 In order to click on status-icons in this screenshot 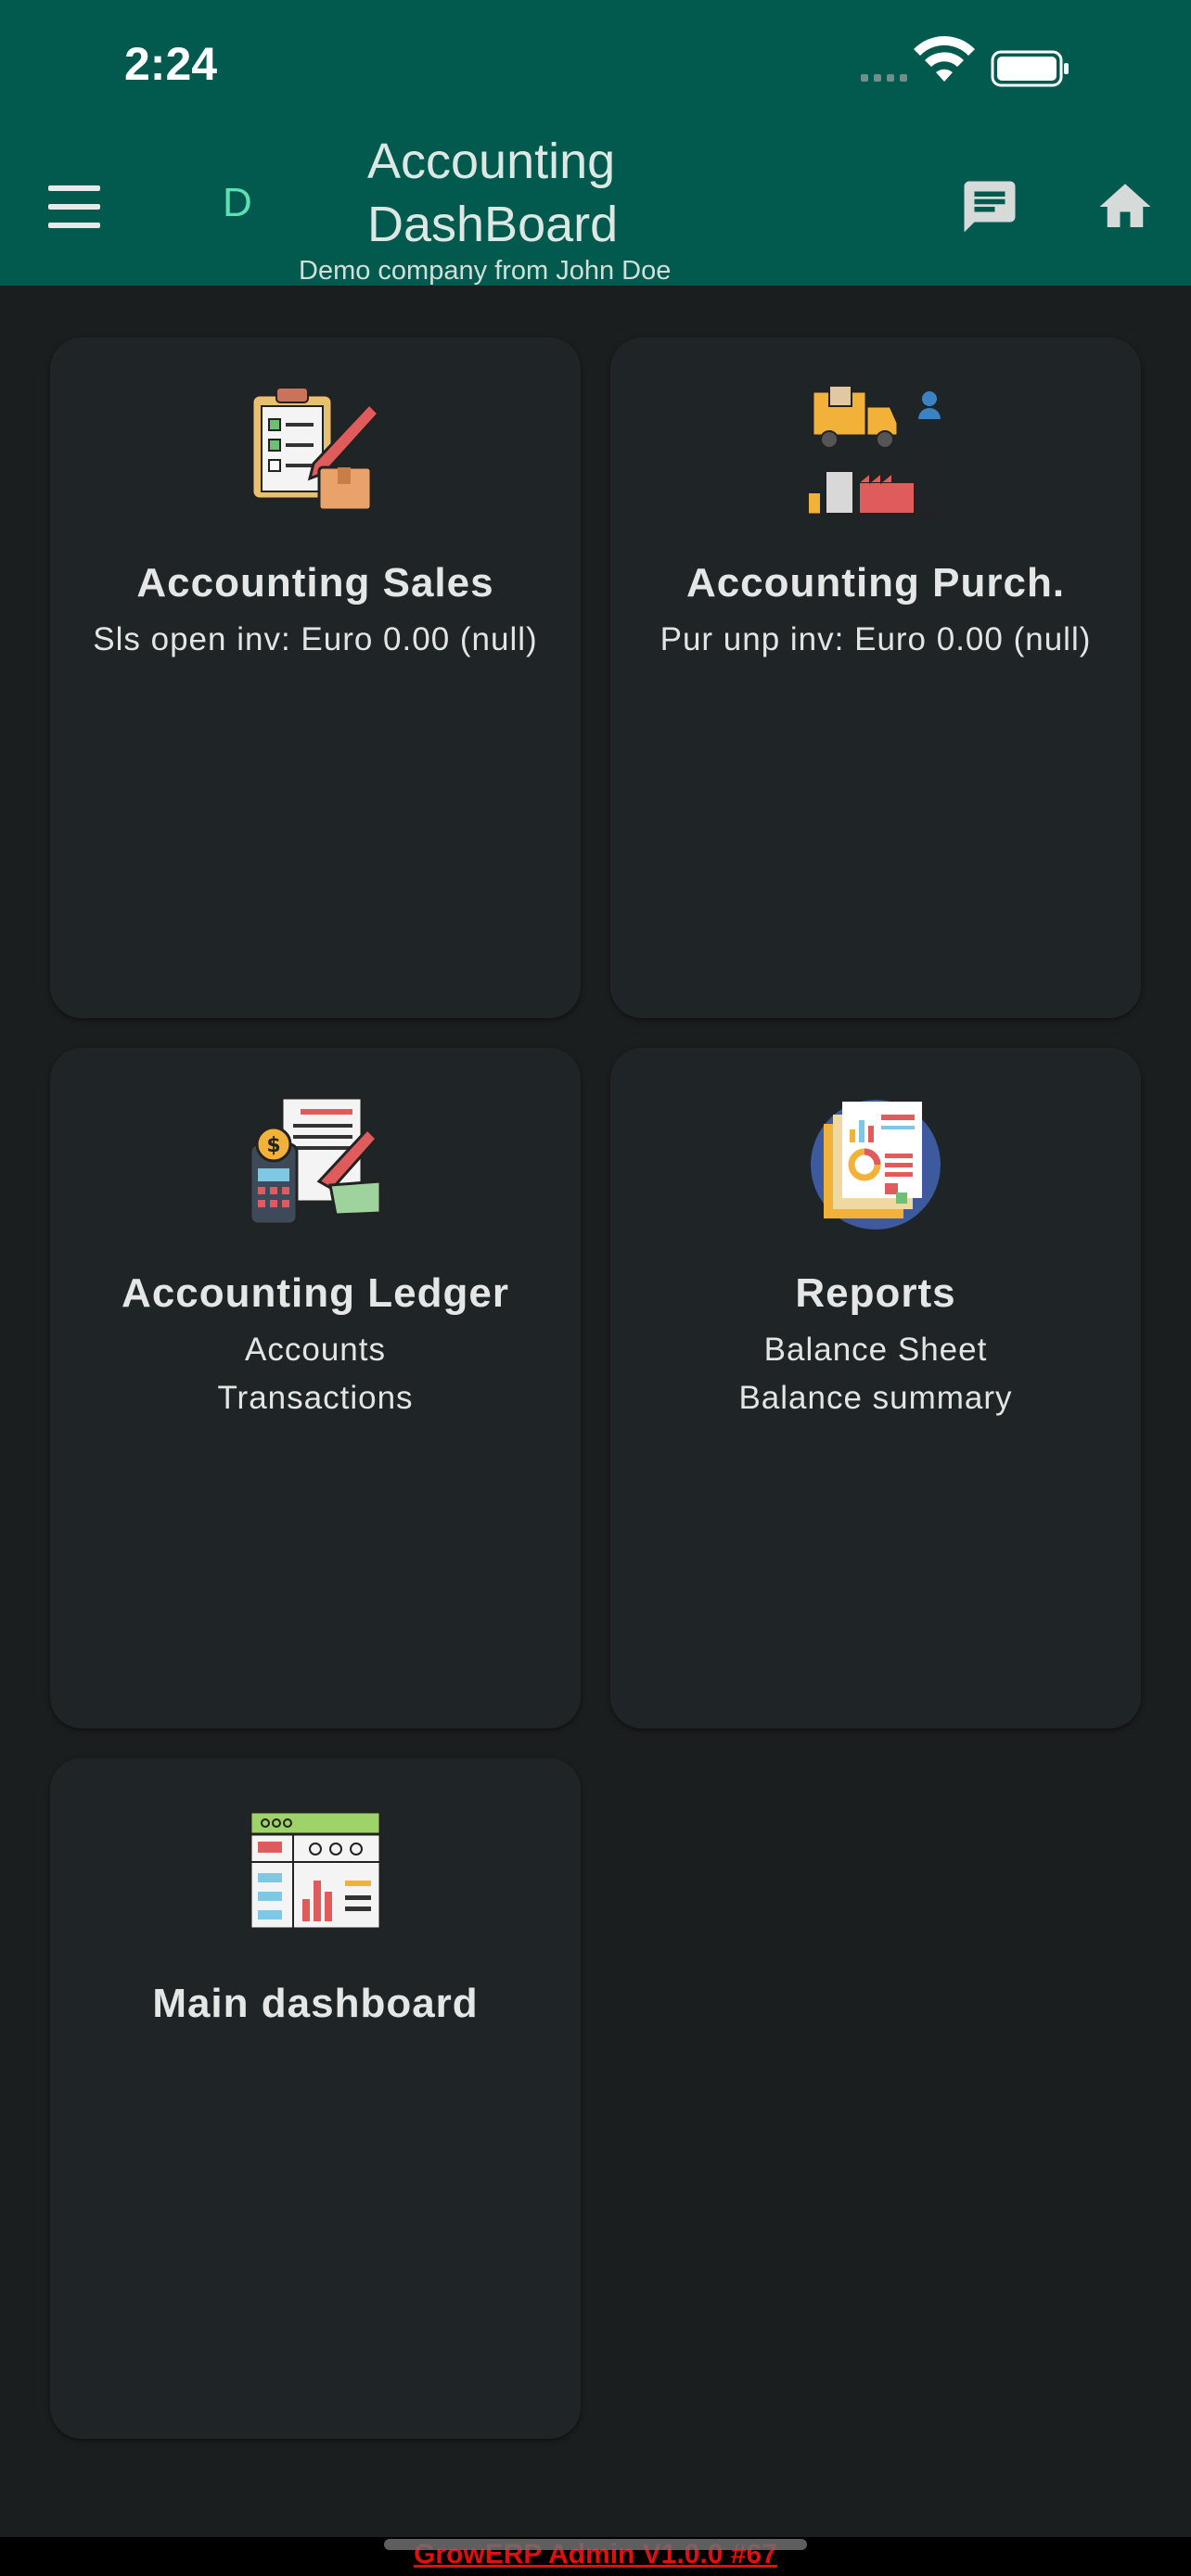, I will do `click(965, 61)`.